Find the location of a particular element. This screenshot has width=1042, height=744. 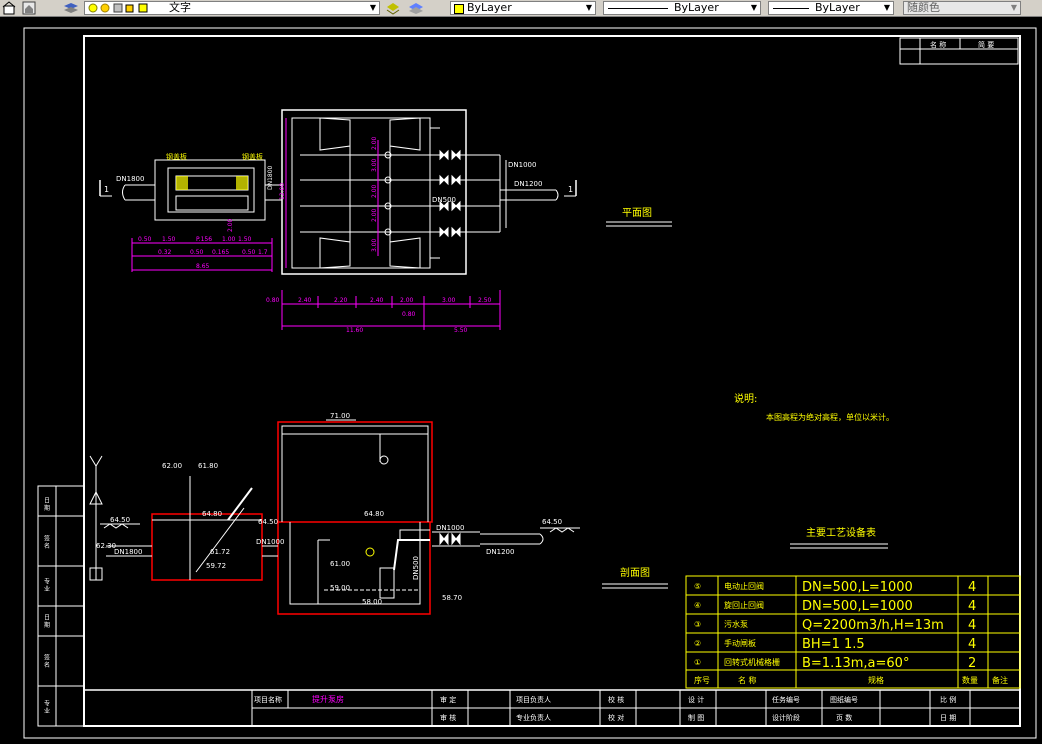

label-dn1800-vertical: DN1800 is located at coordinates (270, 177).